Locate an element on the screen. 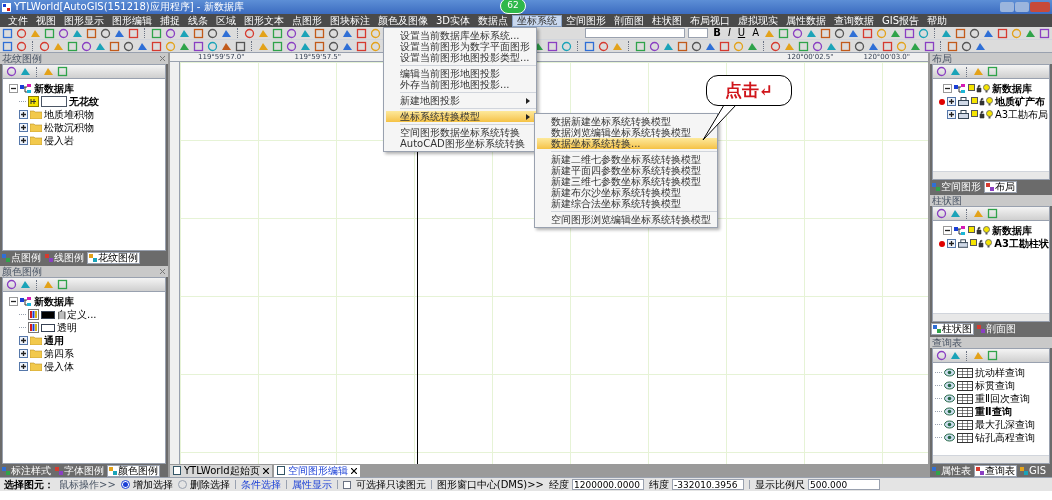 This screenshot has height=500, width=1052. tree-item: 地质矿产布 is located at coordinates (1020, 101).